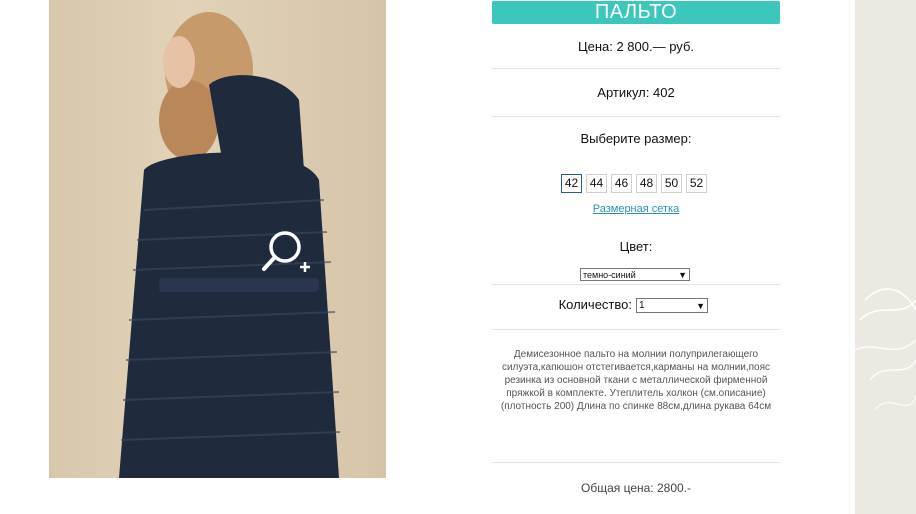  Describe the element at coordinates (636, 138) in the screenshot. I see `size-prompt: Выберите размер:` at that location.